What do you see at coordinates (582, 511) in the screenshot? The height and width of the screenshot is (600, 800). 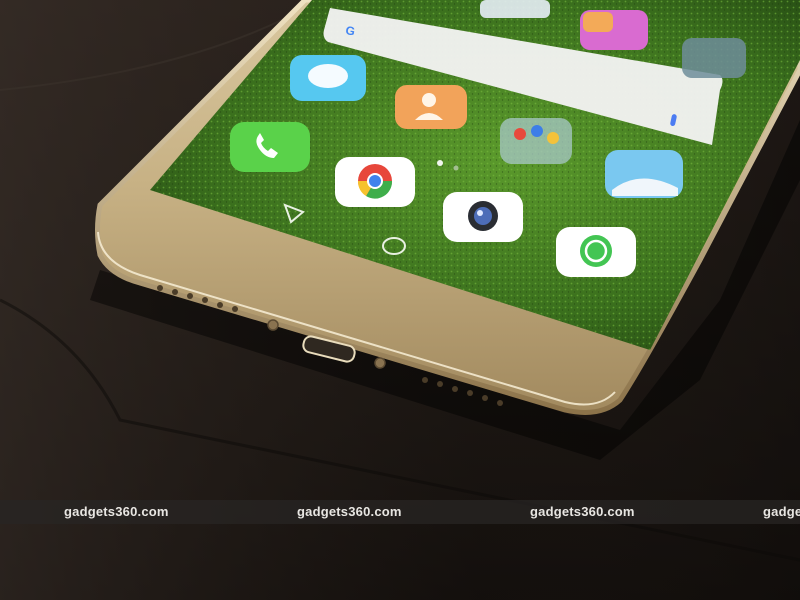 I see `watermark-3: gadgets360.com` at bounding box center [582, 511].